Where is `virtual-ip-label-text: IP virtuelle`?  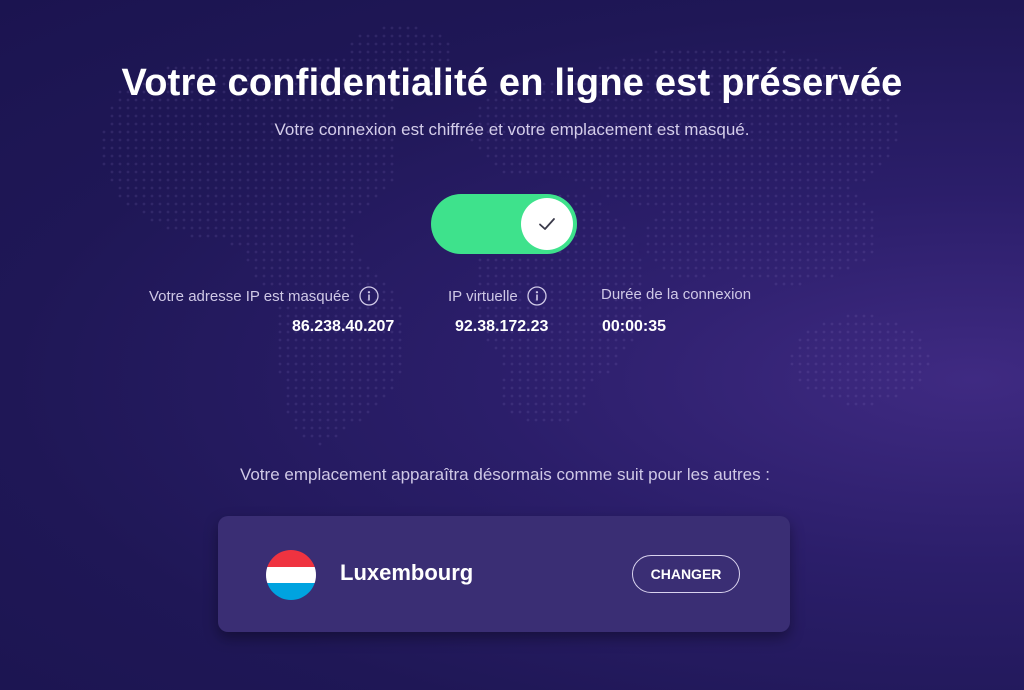
virtual-ip-label-text: IP virtuelle is located at coordinates (483, 296).